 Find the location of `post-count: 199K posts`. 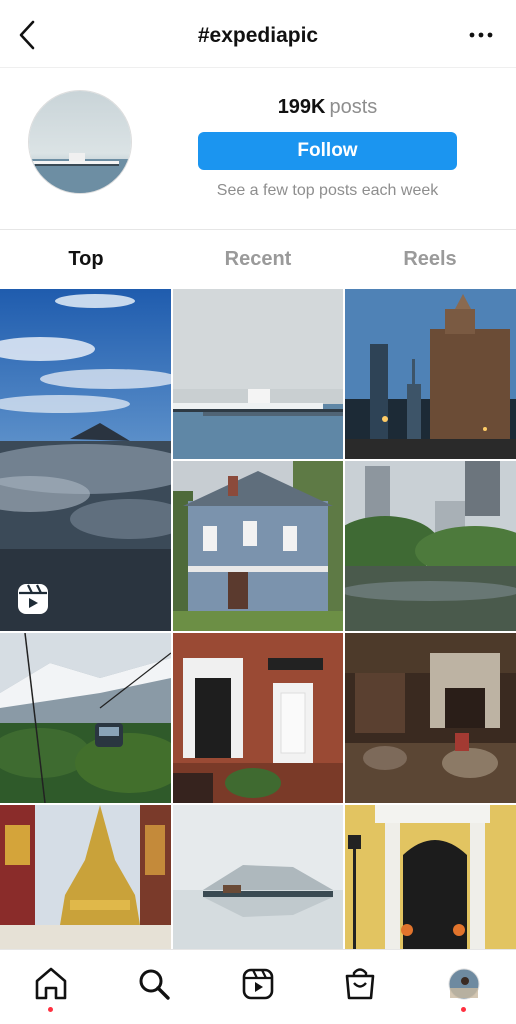

post-count: 199K posts is located at coordinates (327, 107).